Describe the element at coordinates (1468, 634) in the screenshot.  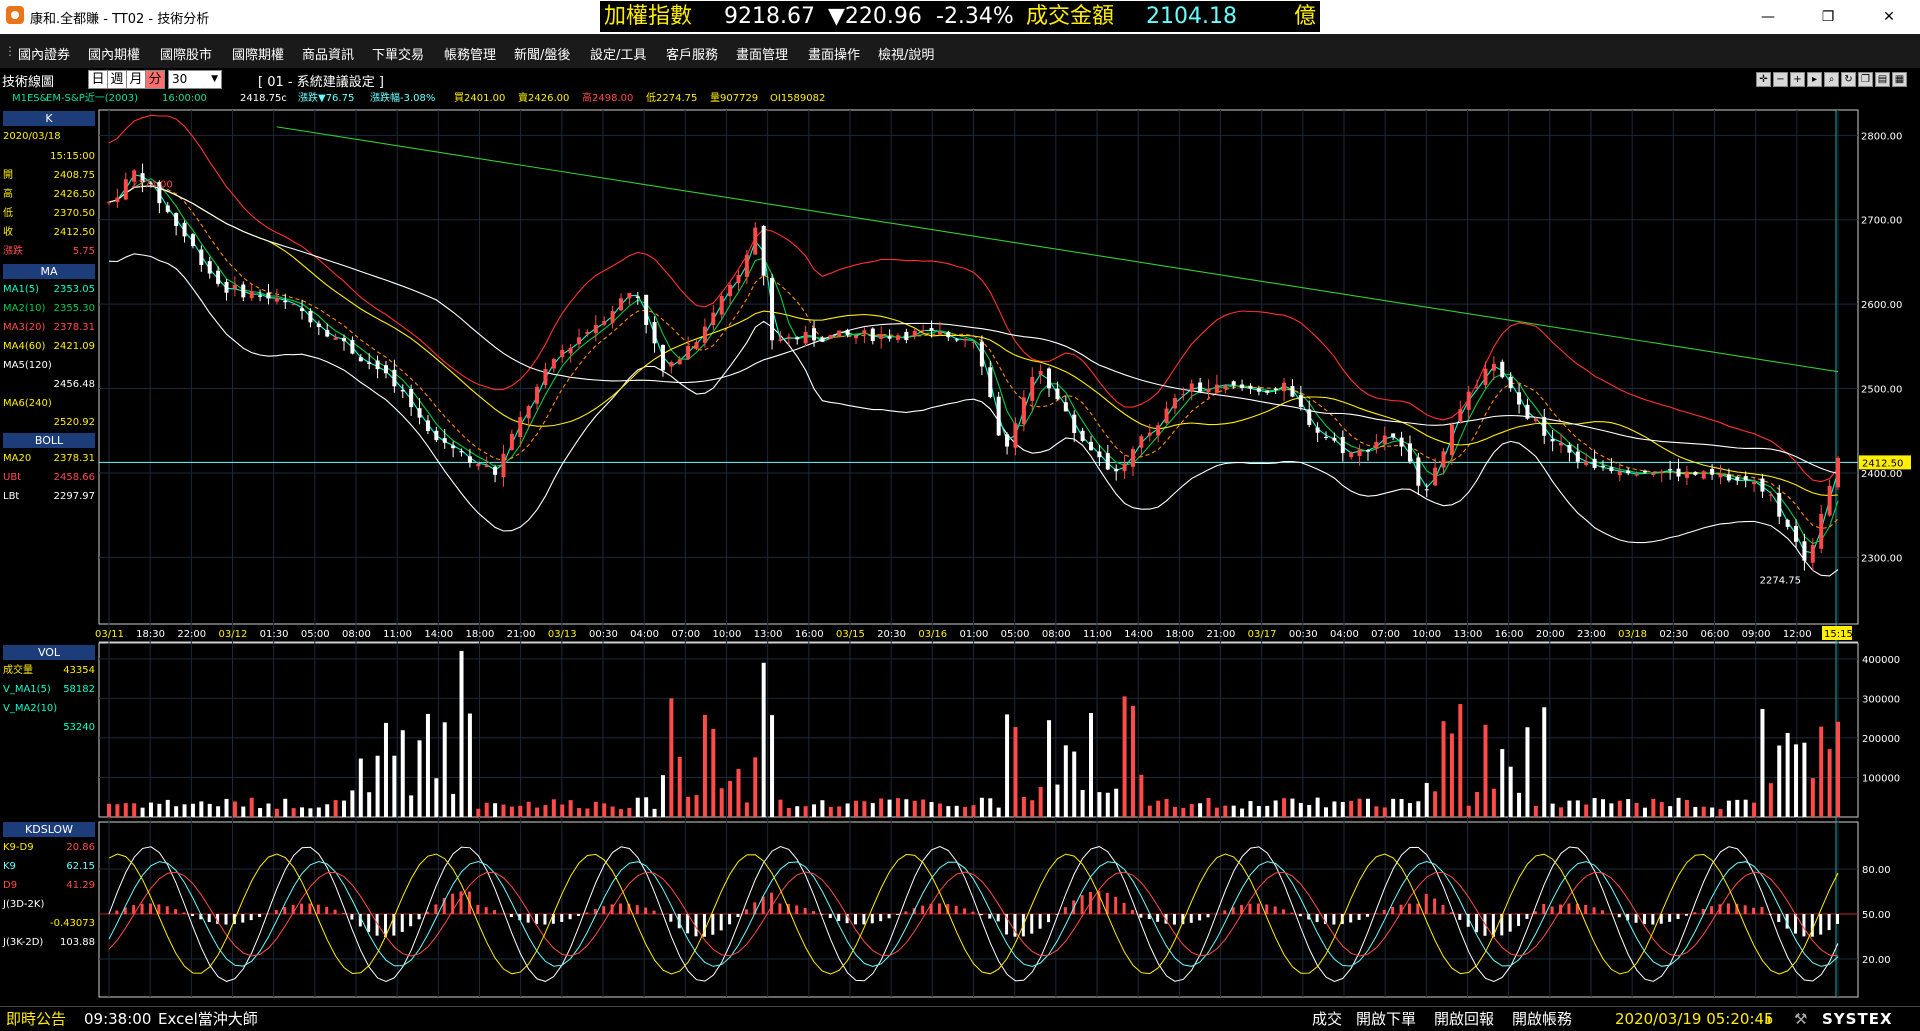
I see `time-label: 13:00` at that location.